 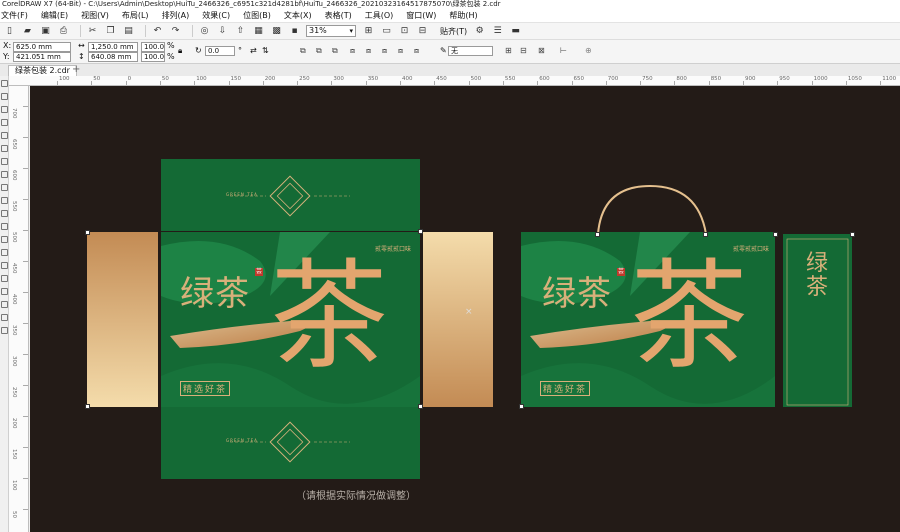 I want to click on menu-layout: 布局(L), so click(x=135, y=15).